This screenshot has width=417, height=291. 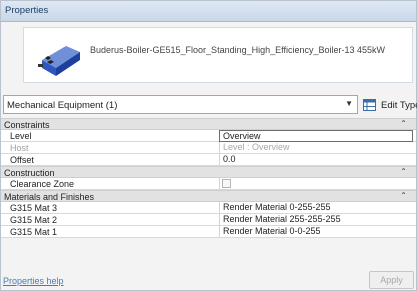 What do you see at coordinates (208, 196) in the screenshot?
I see `category-materials-and-finishes: Materials and Finishes ⌃` at bounding box center [208, 196].